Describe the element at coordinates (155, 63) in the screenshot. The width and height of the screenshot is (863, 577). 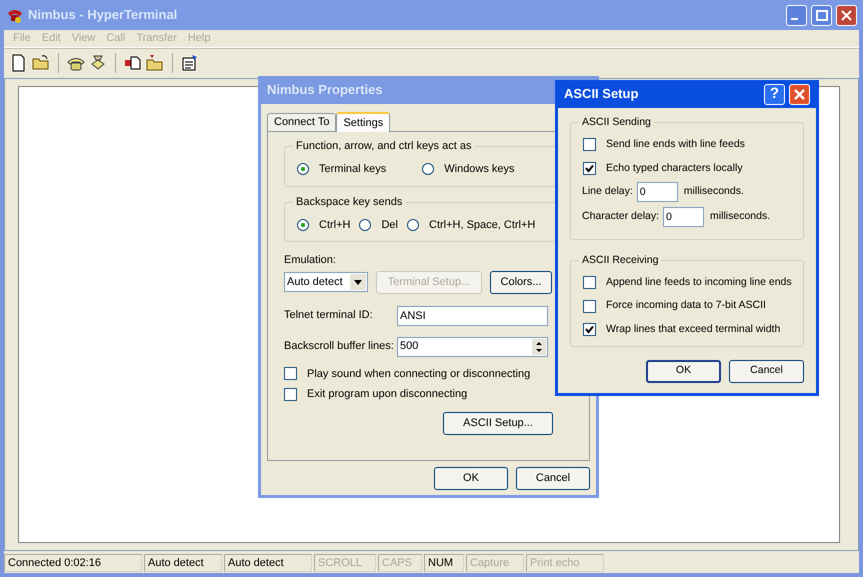
I see `folder-arrow-icon` at that location.